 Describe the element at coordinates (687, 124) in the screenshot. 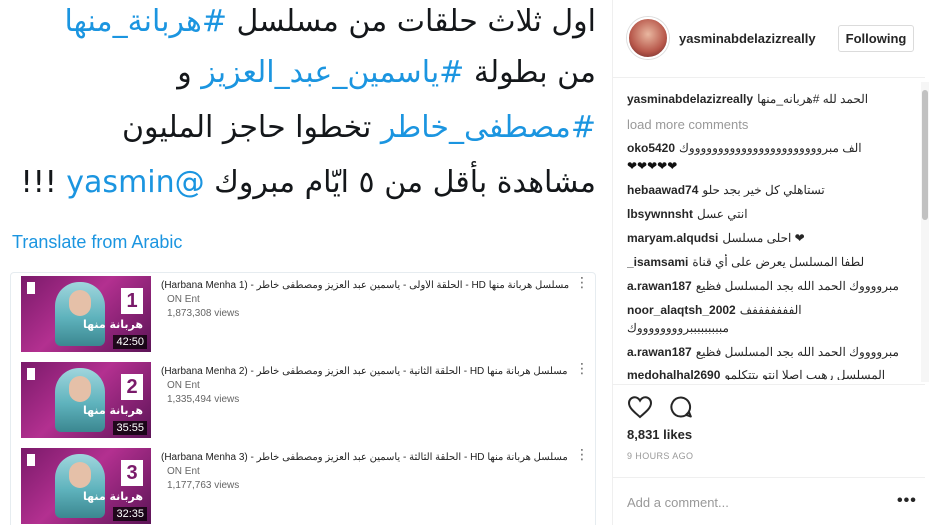

I see `load-more-comments: load more comments` at that location.